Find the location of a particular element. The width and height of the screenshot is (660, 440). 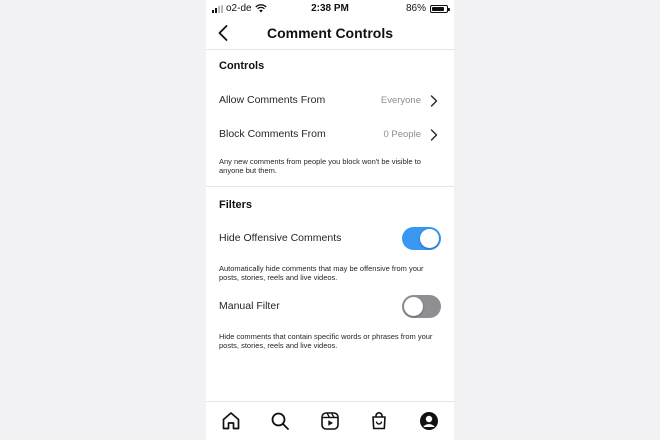

tab-home is located at coordinates (231, 421).